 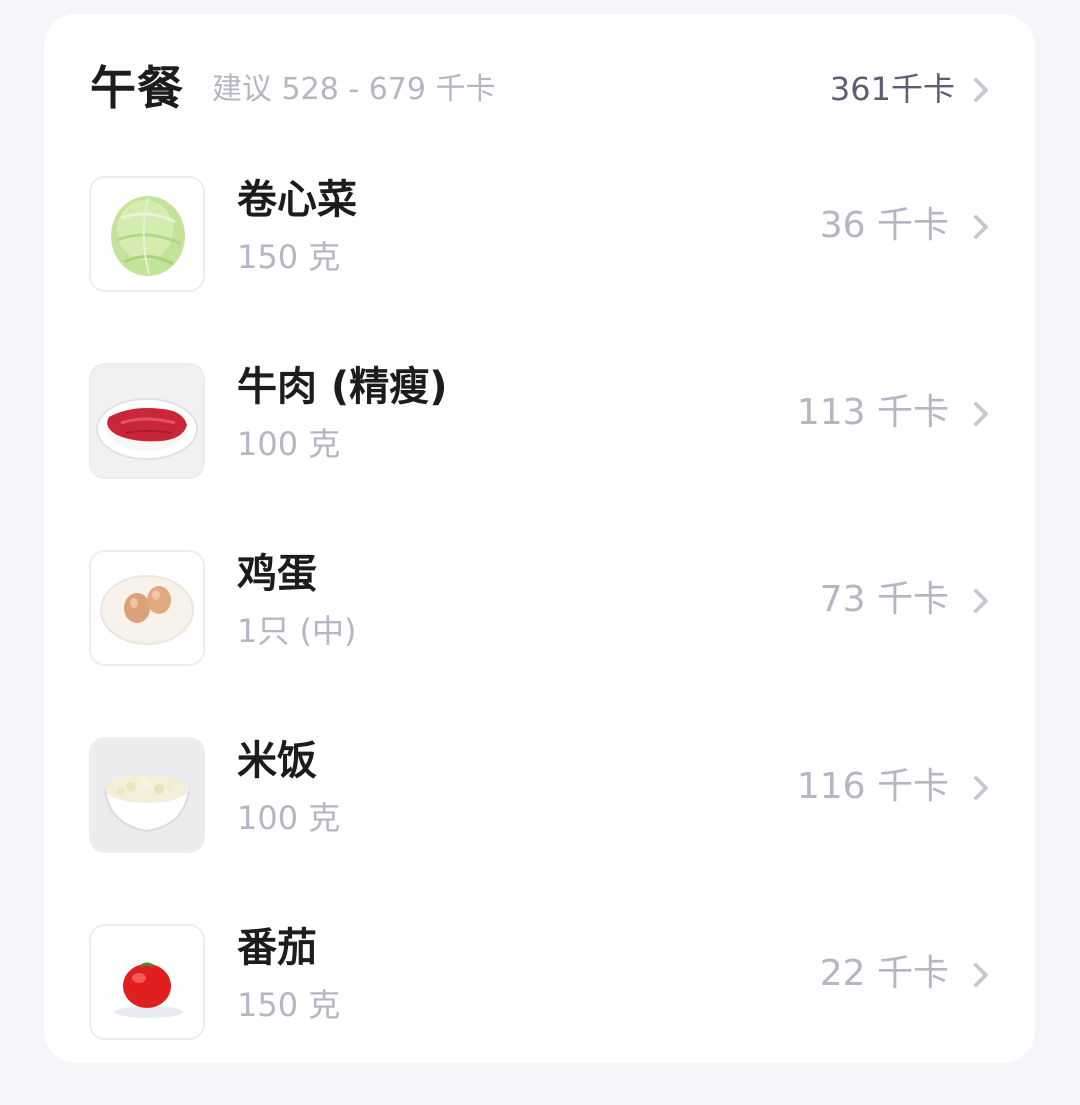 I want to click on meal-title: 午餐, so click(x=137, y=88).